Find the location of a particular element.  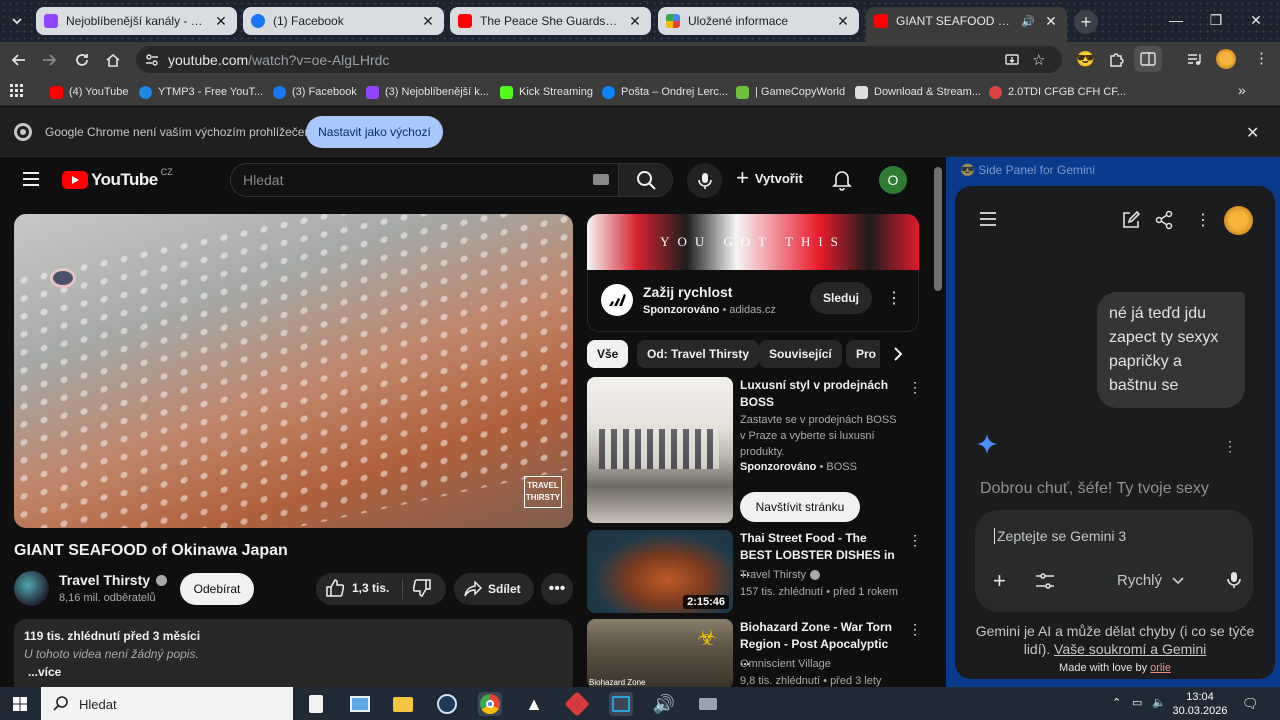

taskbar-file-icon is located at coordinates (316, 704).